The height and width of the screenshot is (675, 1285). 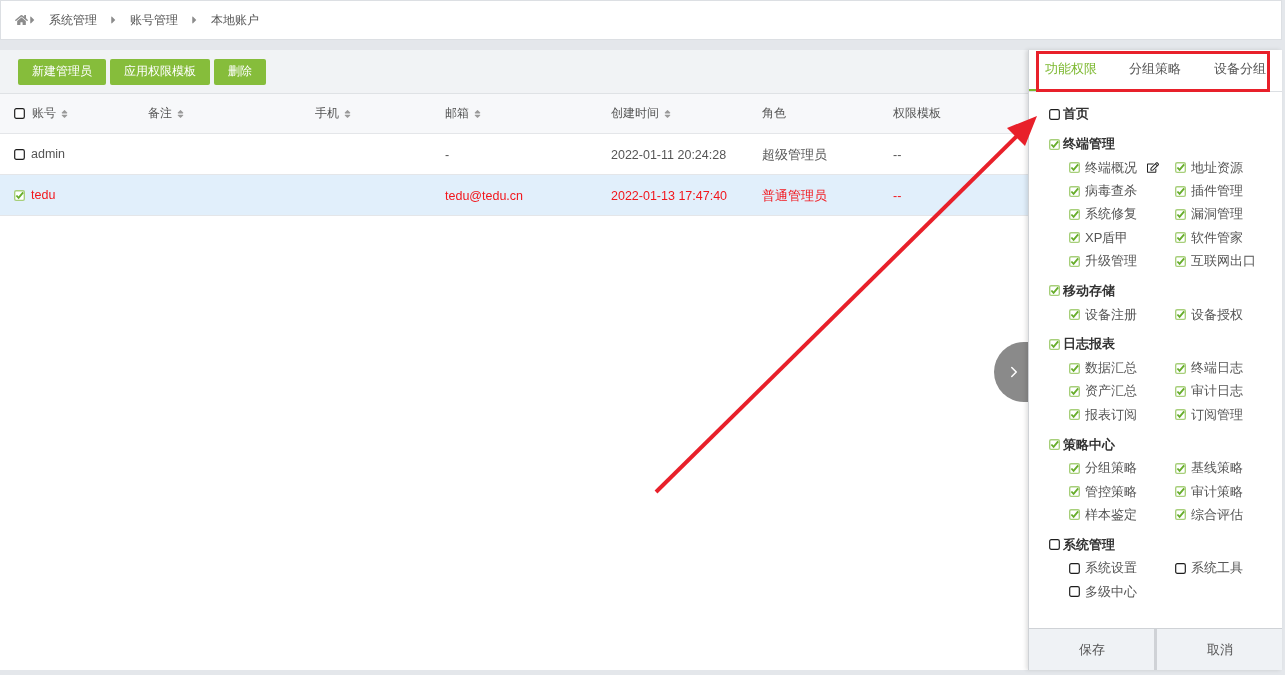 I want to click on table-cell: 2022-01-13 17:47:40, so click(x=669, y=196).